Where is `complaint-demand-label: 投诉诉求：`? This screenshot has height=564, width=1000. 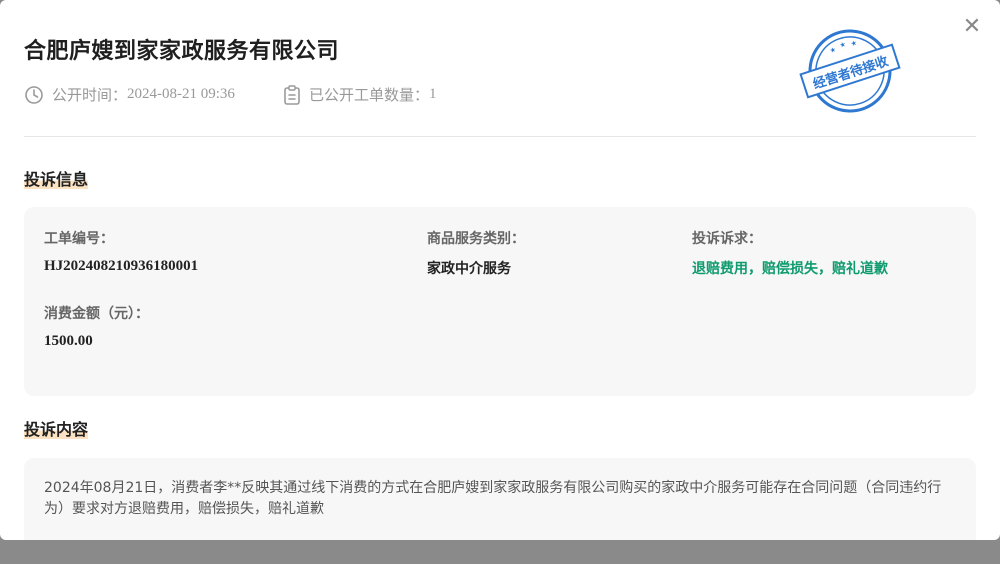 complaint-demand-label: 投诉诉求： is located at coordinates (727, 239).